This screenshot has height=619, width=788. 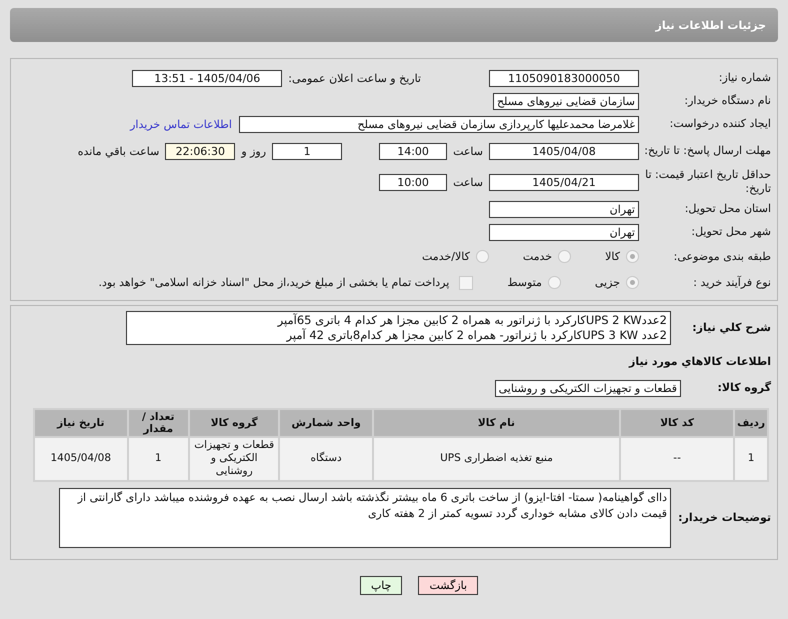 What do you see at coordinates (607, 282) in the screenshot?
I see `radio-label: جزیی` at bounding box center [607, 282].